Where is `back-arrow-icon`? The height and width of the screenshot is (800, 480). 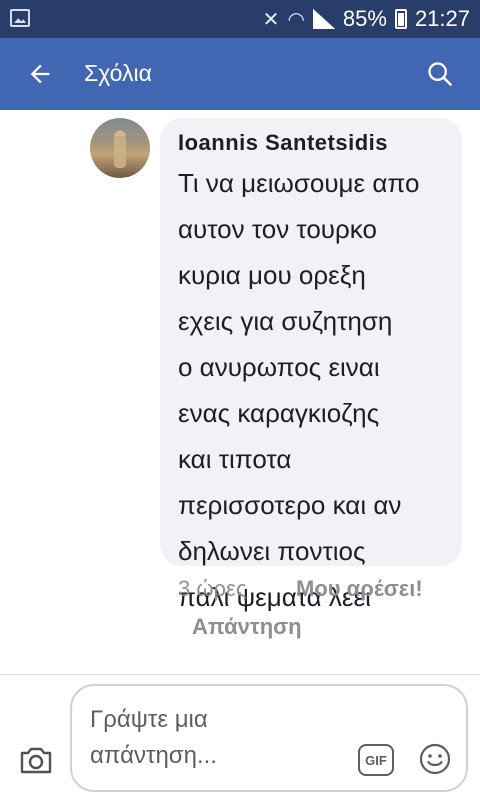 back-arrow-icon is located at coordinates (40, 74).